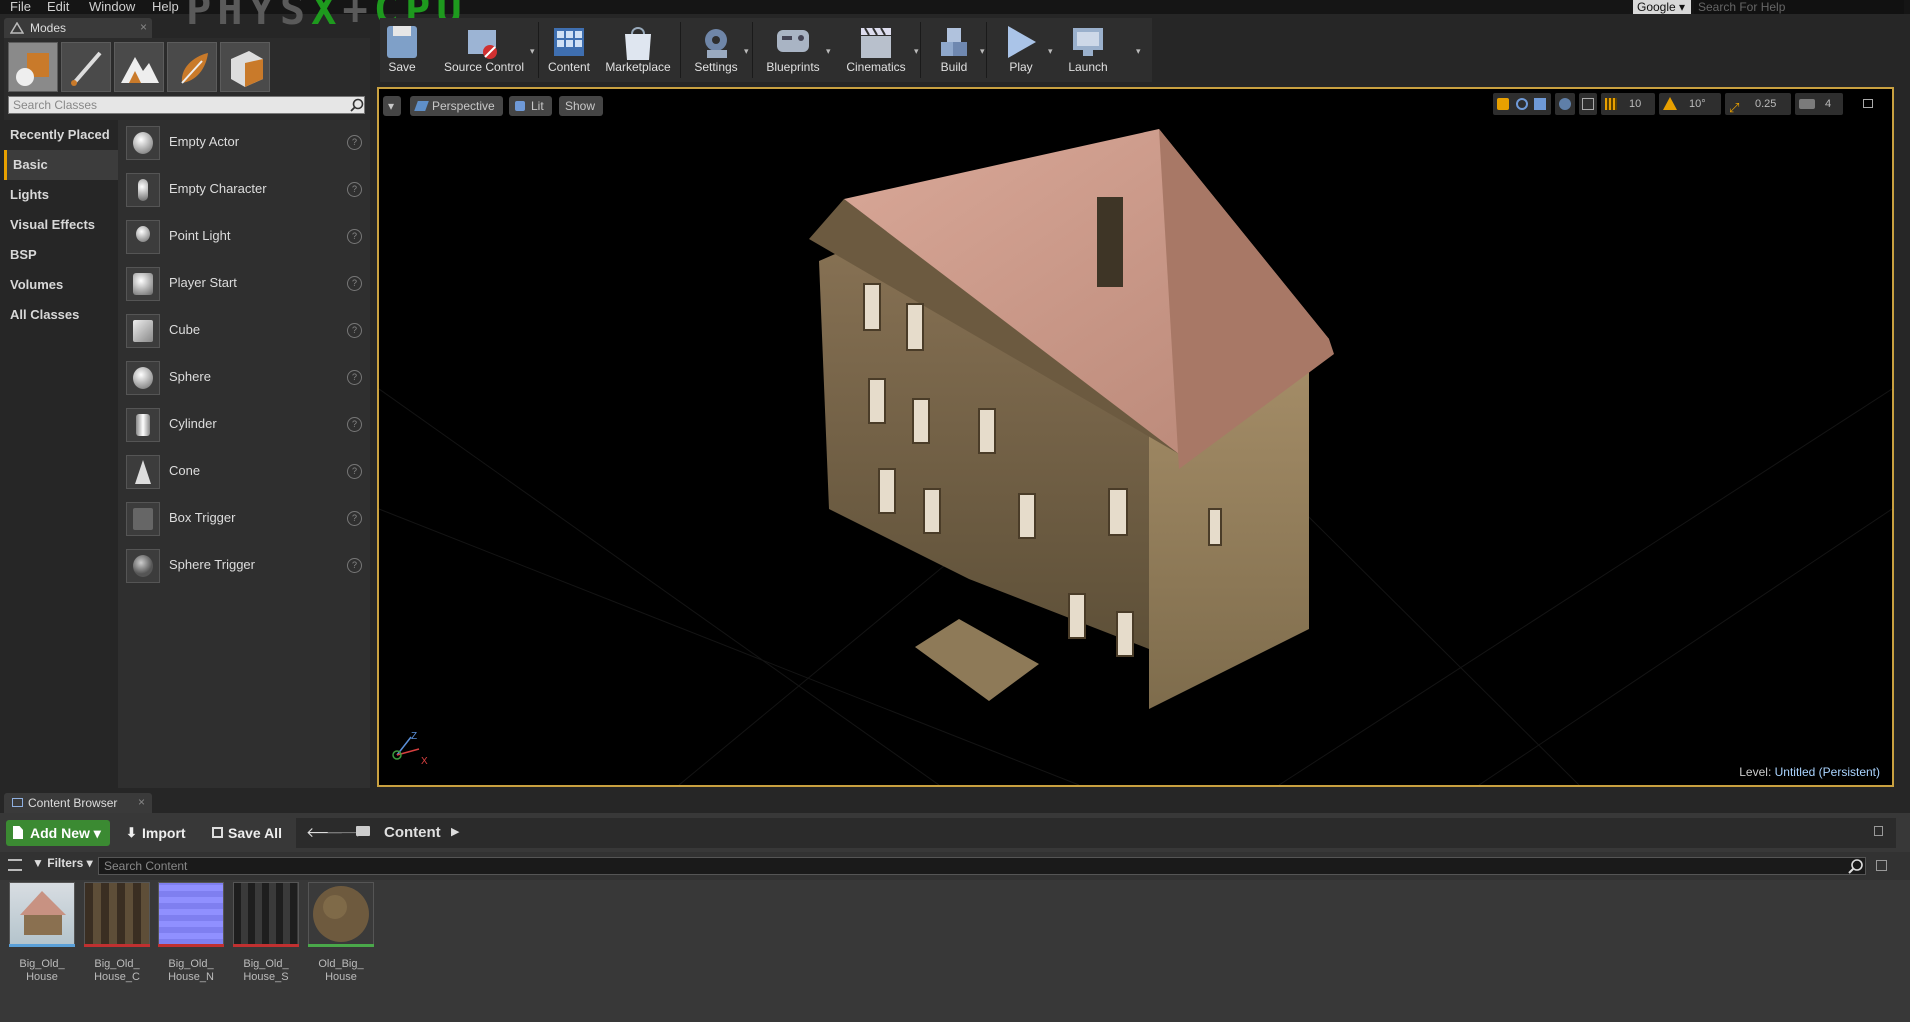  I want to click on help-search-input: Search For Help, so click(1799, 7).